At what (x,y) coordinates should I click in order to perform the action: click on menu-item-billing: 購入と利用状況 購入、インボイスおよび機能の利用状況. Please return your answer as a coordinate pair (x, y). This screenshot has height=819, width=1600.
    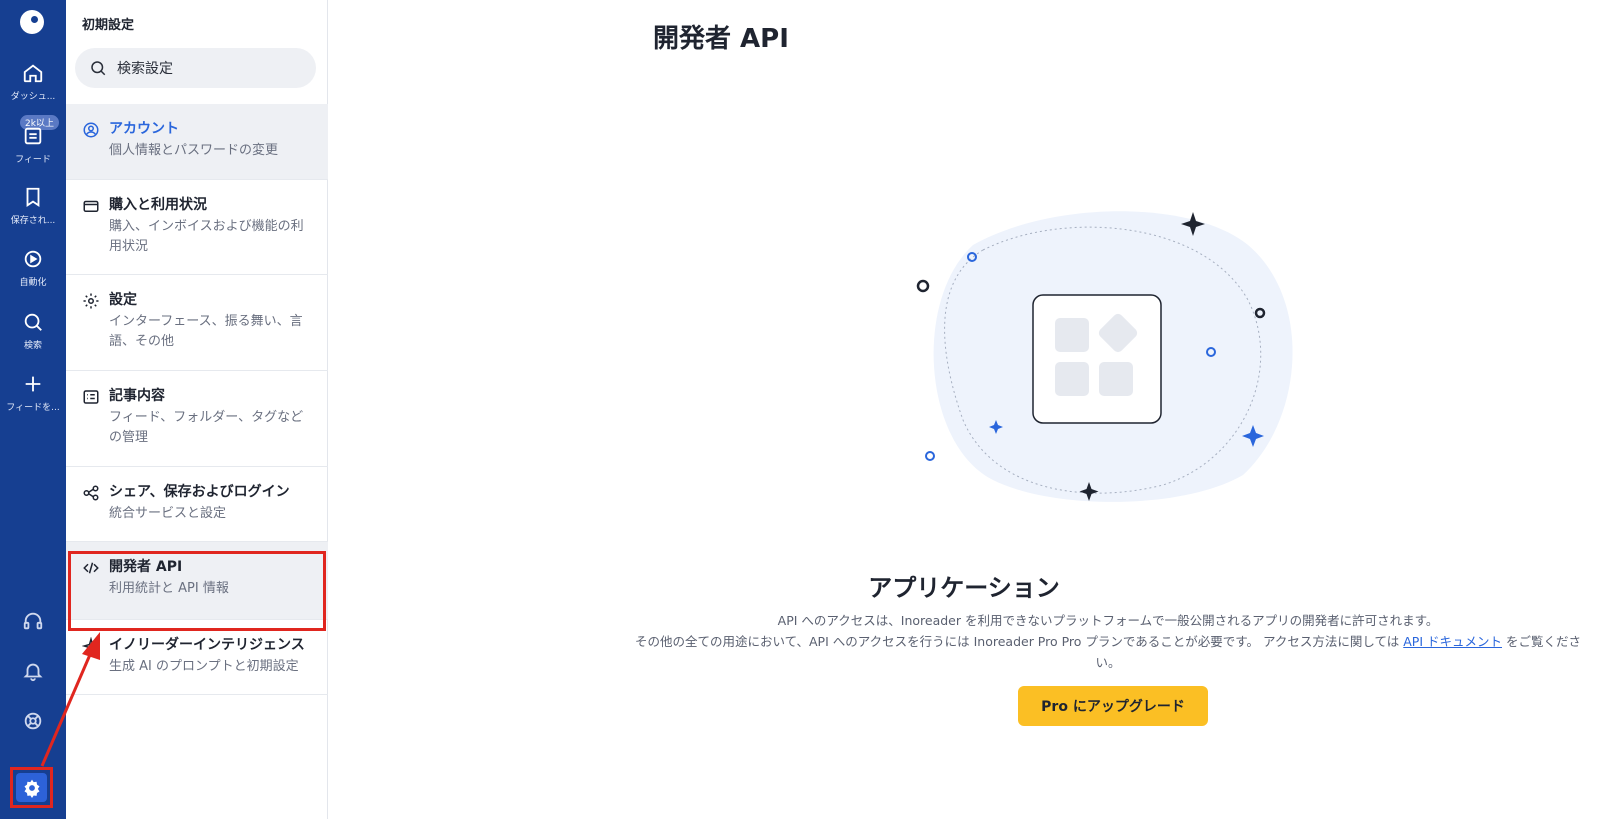
    Looking at the image, I should click on (197, 227).